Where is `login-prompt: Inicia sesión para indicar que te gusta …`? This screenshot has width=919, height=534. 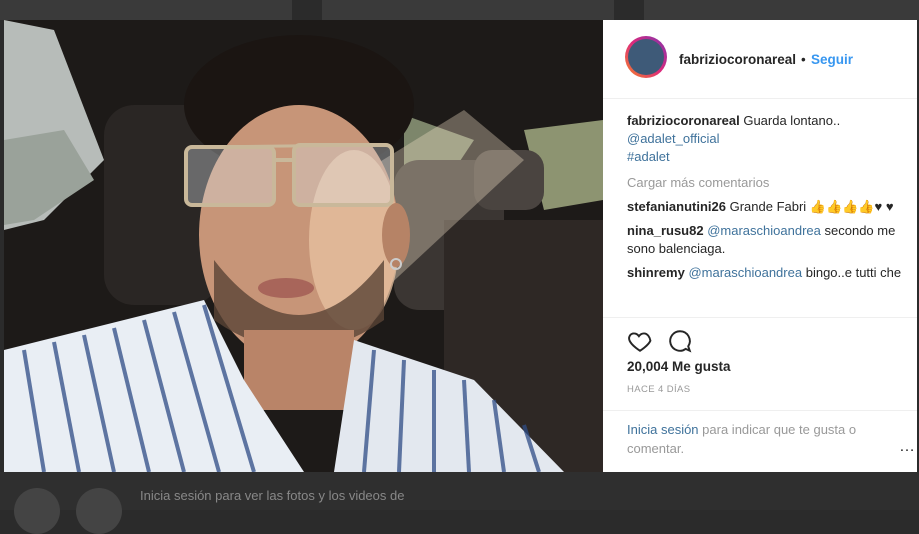
login-prompt: Inicia sesión para indicar que te gusta … is located at coordinates (757, 439).